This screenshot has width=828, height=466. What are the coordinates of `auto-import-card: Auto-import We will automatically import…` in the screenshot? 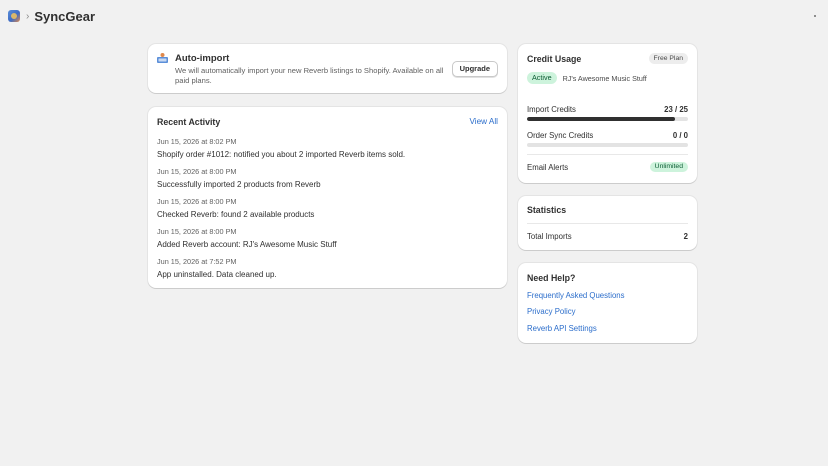 It's located at (327, 68).